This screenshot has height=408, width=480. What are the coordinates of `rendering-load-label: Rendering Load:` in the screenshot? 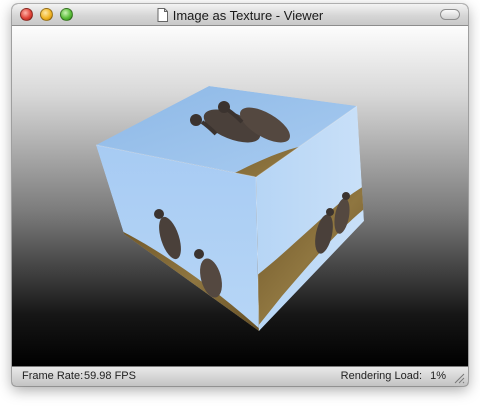 It's located at (381, 376).